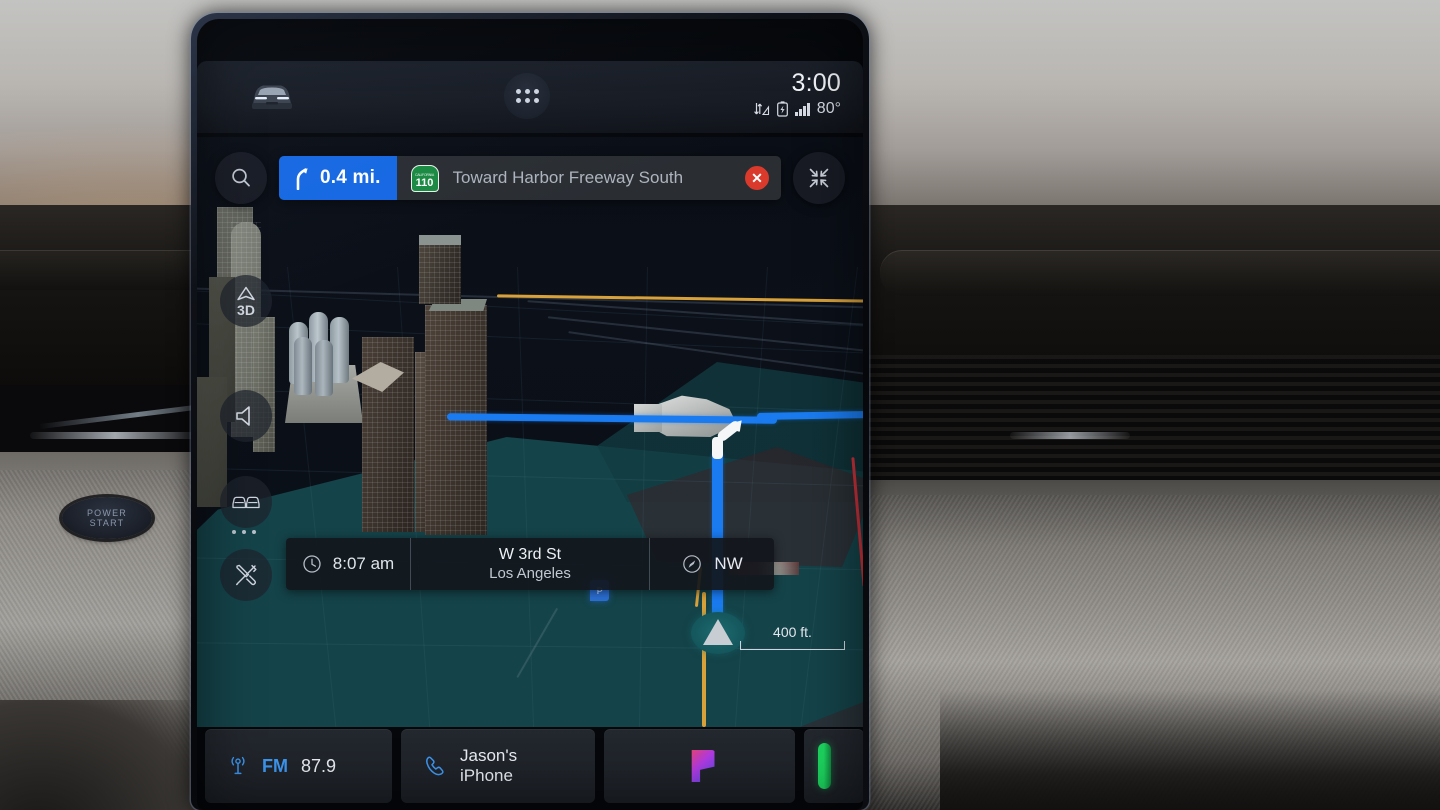  Describe the element at coordinates (757, 178) in the screenshot. I see `close-route-icon: ✕` at that location.